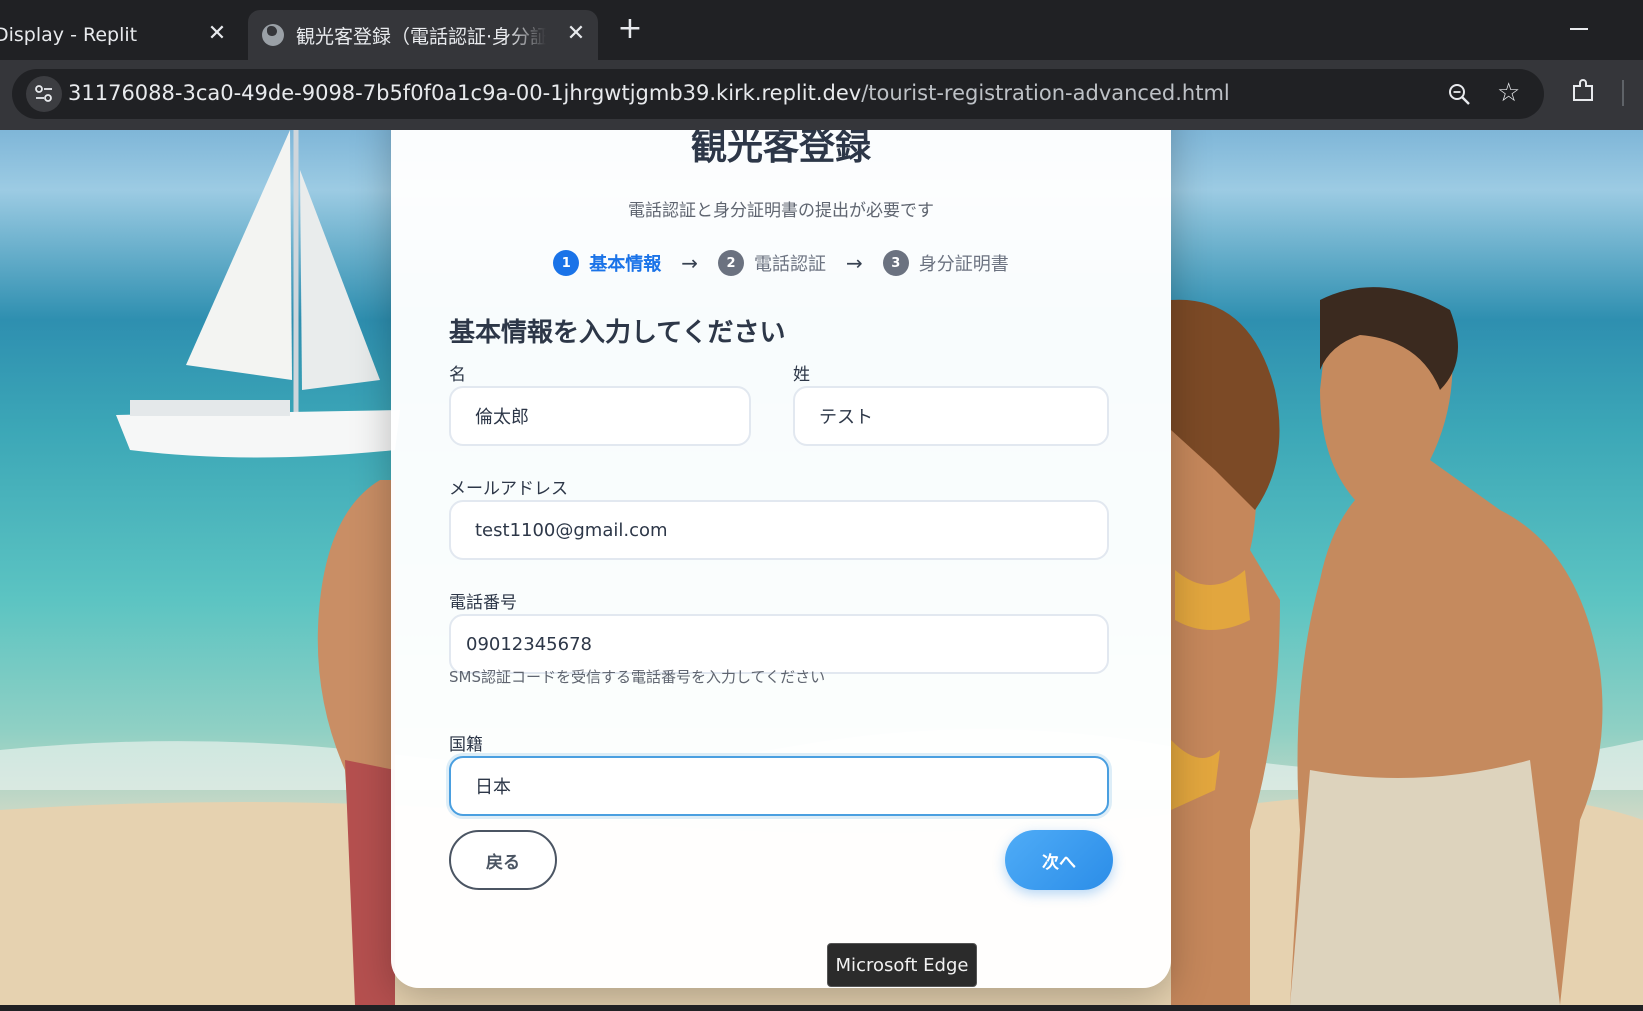  Describe the element at coordinates (44, 94) in the screenshot. I see `site-info-icon` at that location.